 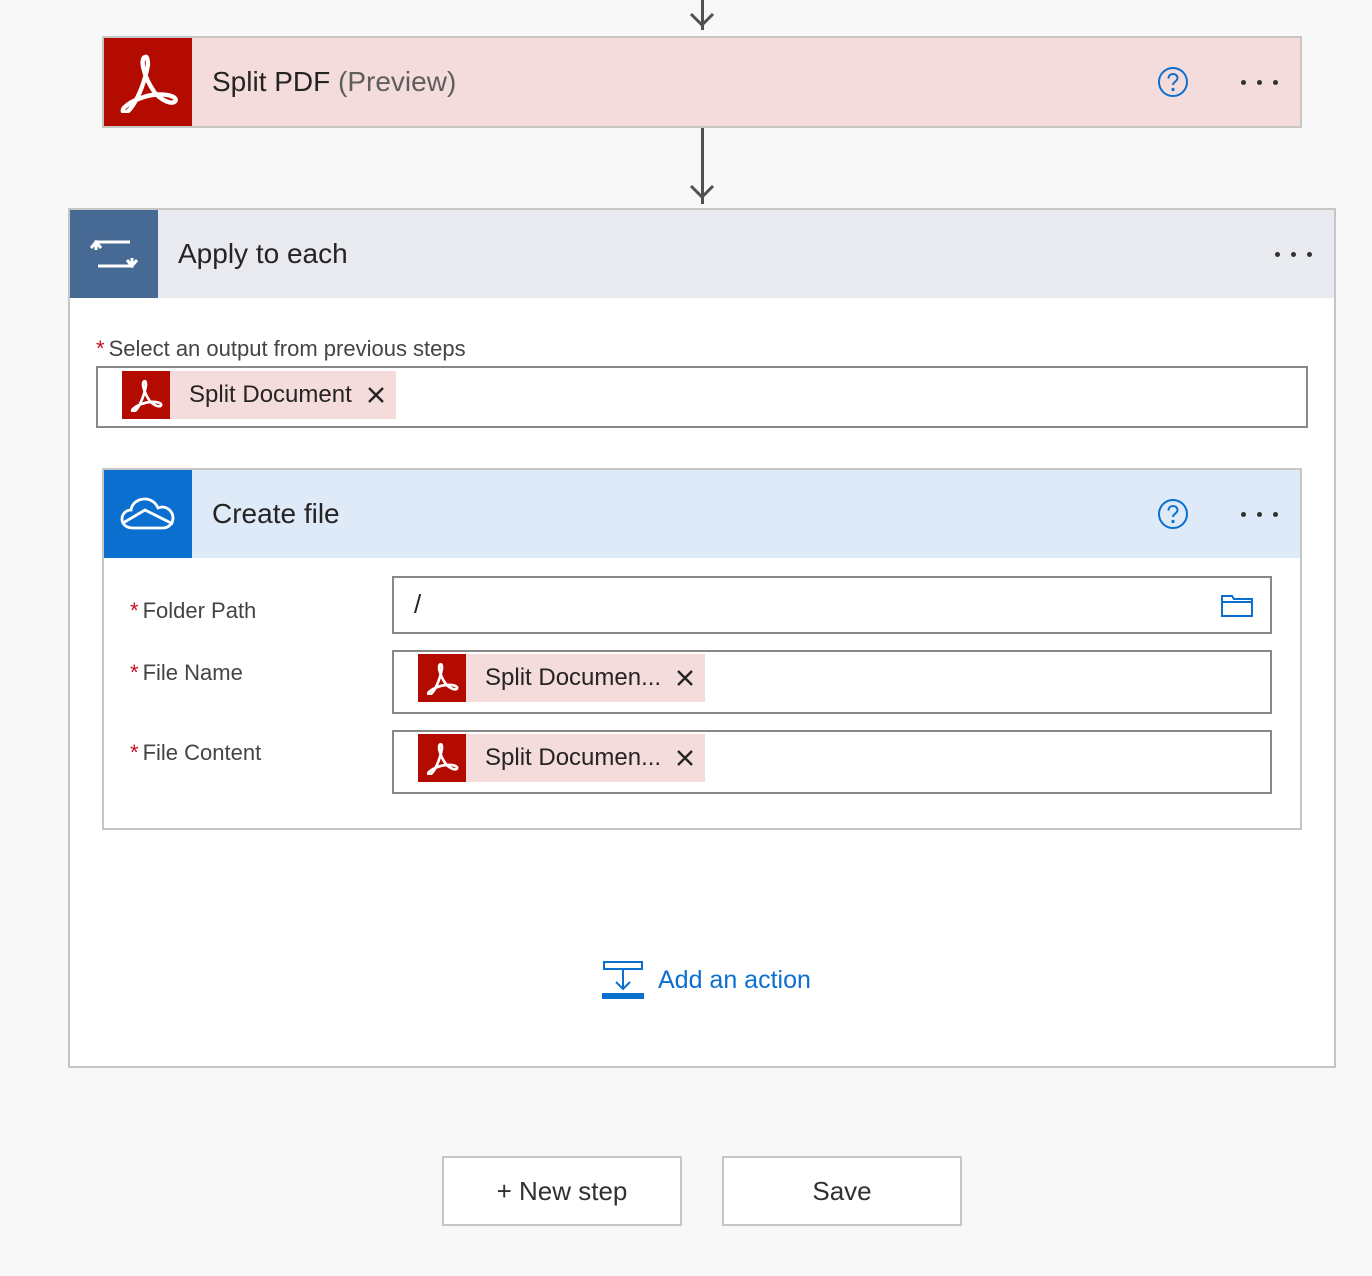 I want to click on loop-icon, so click(x=114, y=254).